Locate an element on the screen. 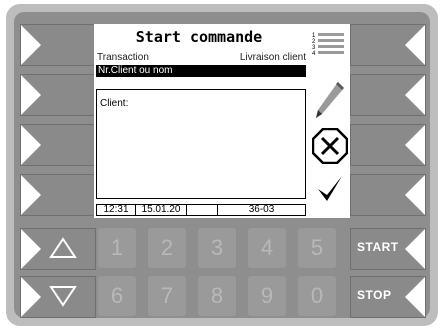 The width and height of the screenshot is (444, 330). customer-search-field: Nr.Client ou nom is located at coordinates (201, 71).